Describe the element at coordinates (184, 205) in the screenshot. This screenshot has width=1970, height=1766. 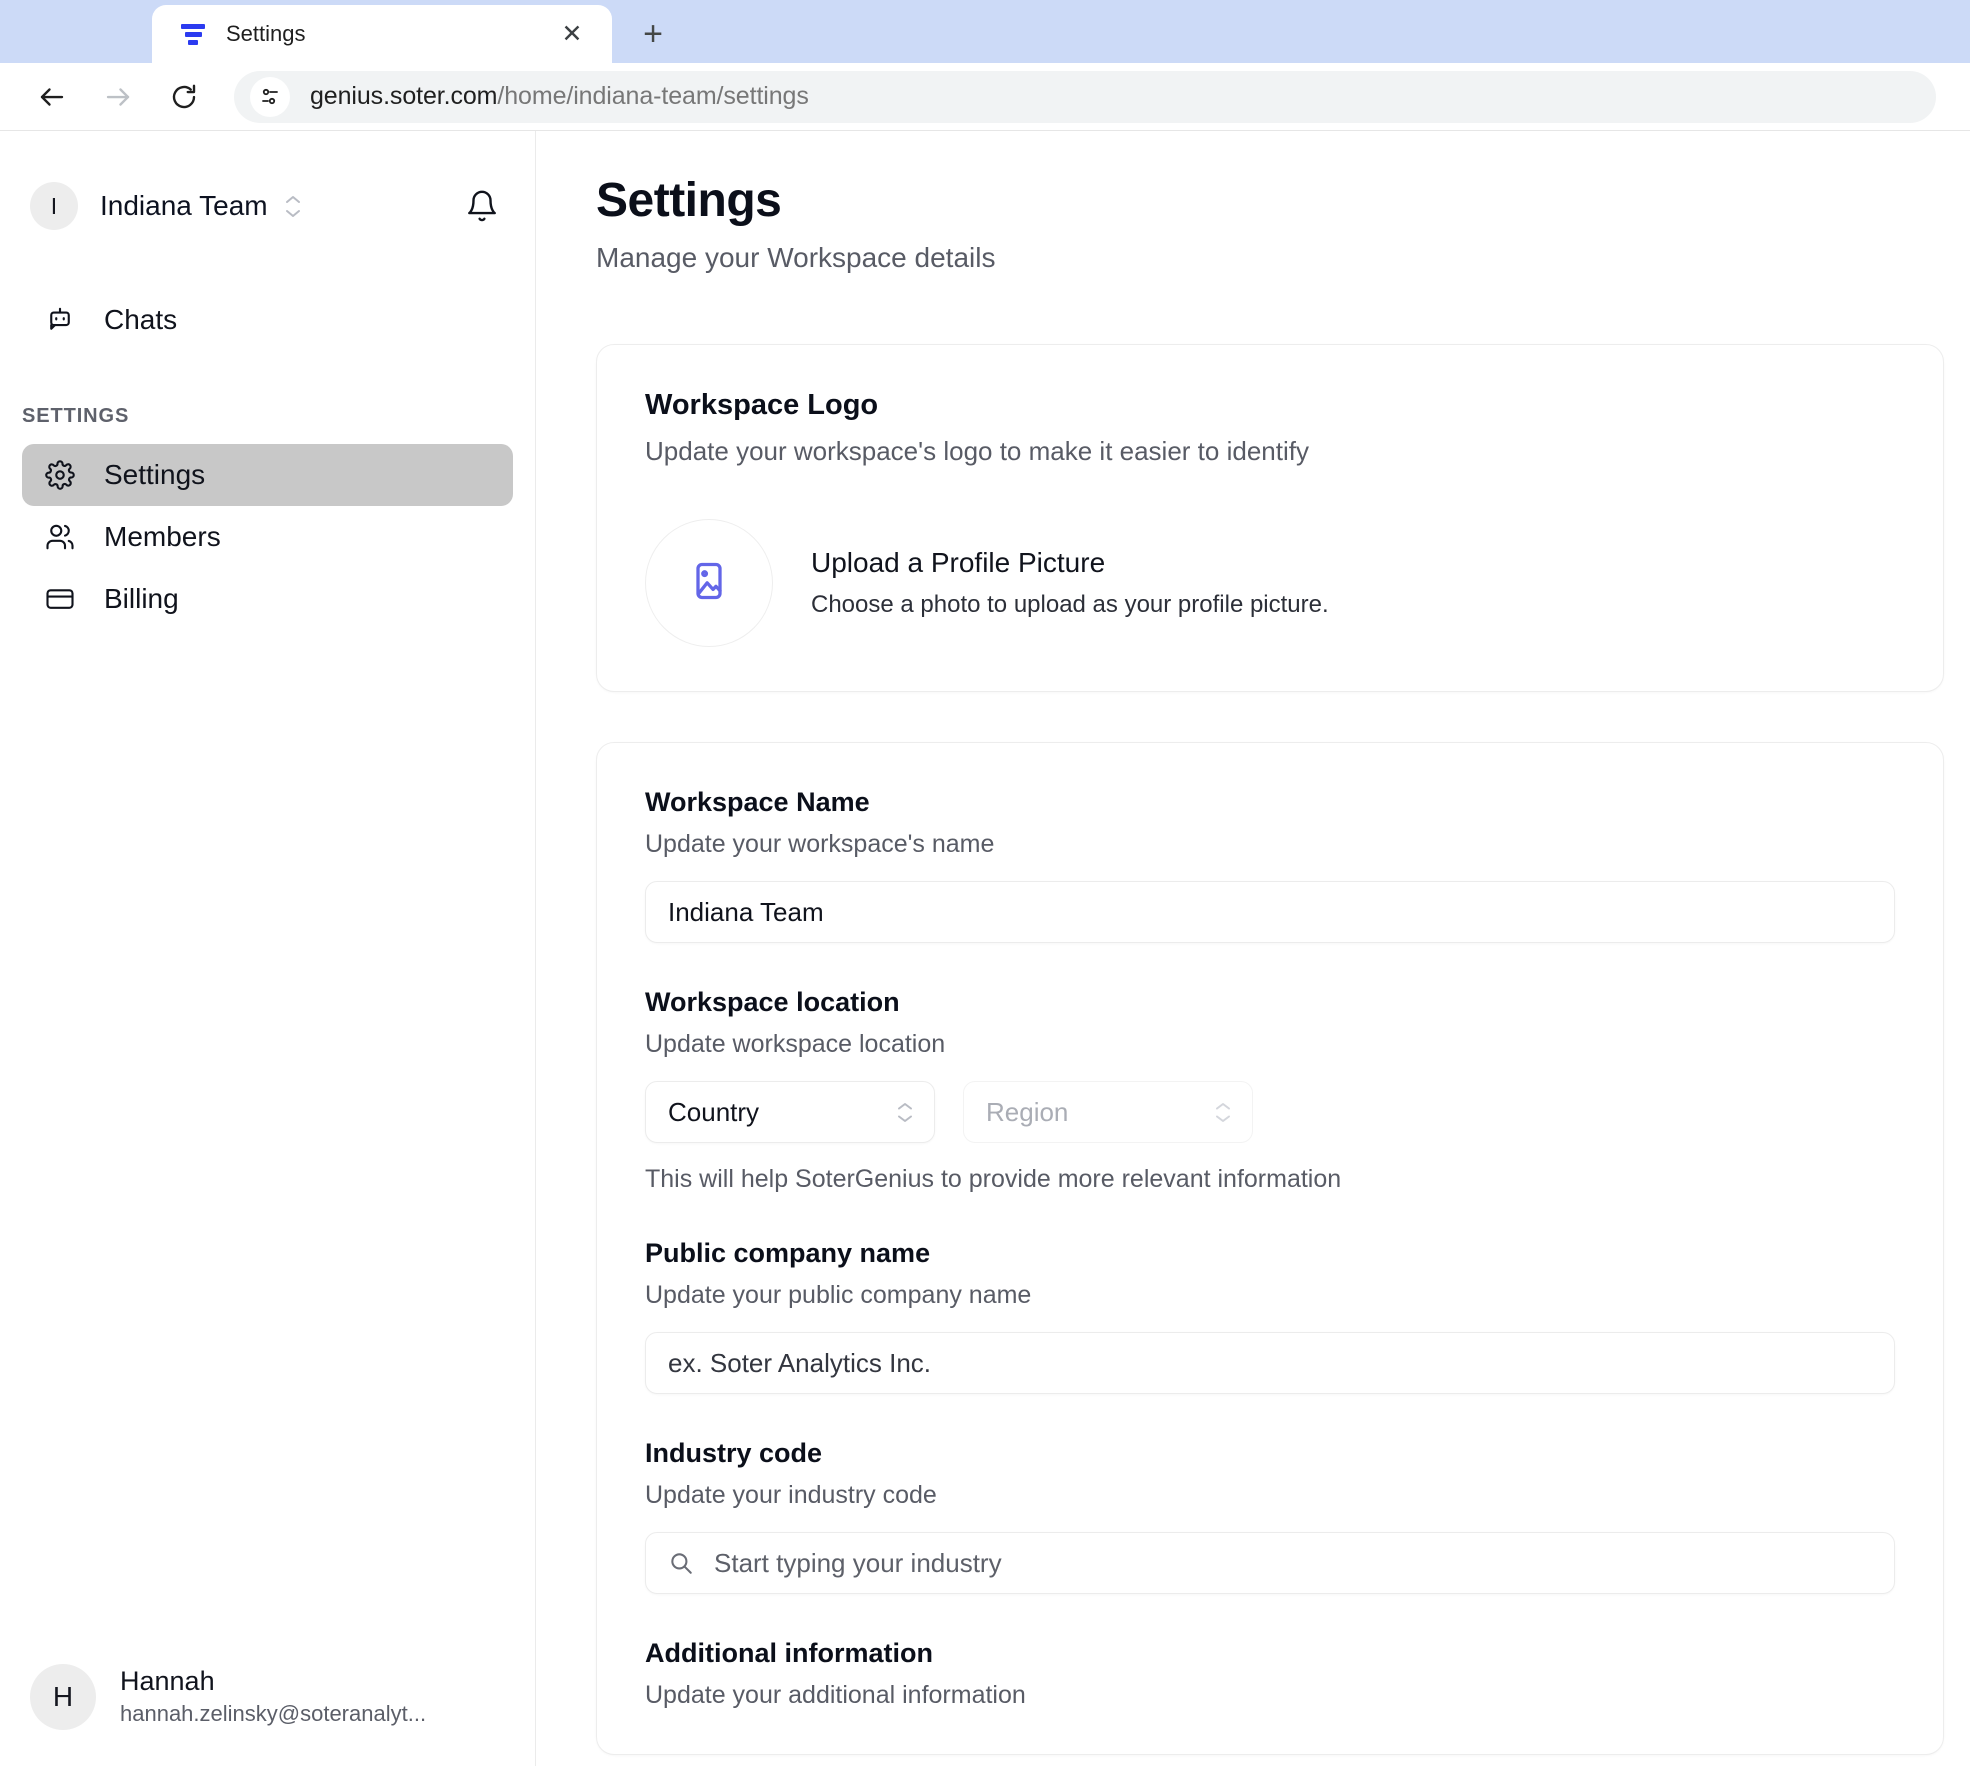
I see `workspace-name: Indiana Team` at that location.